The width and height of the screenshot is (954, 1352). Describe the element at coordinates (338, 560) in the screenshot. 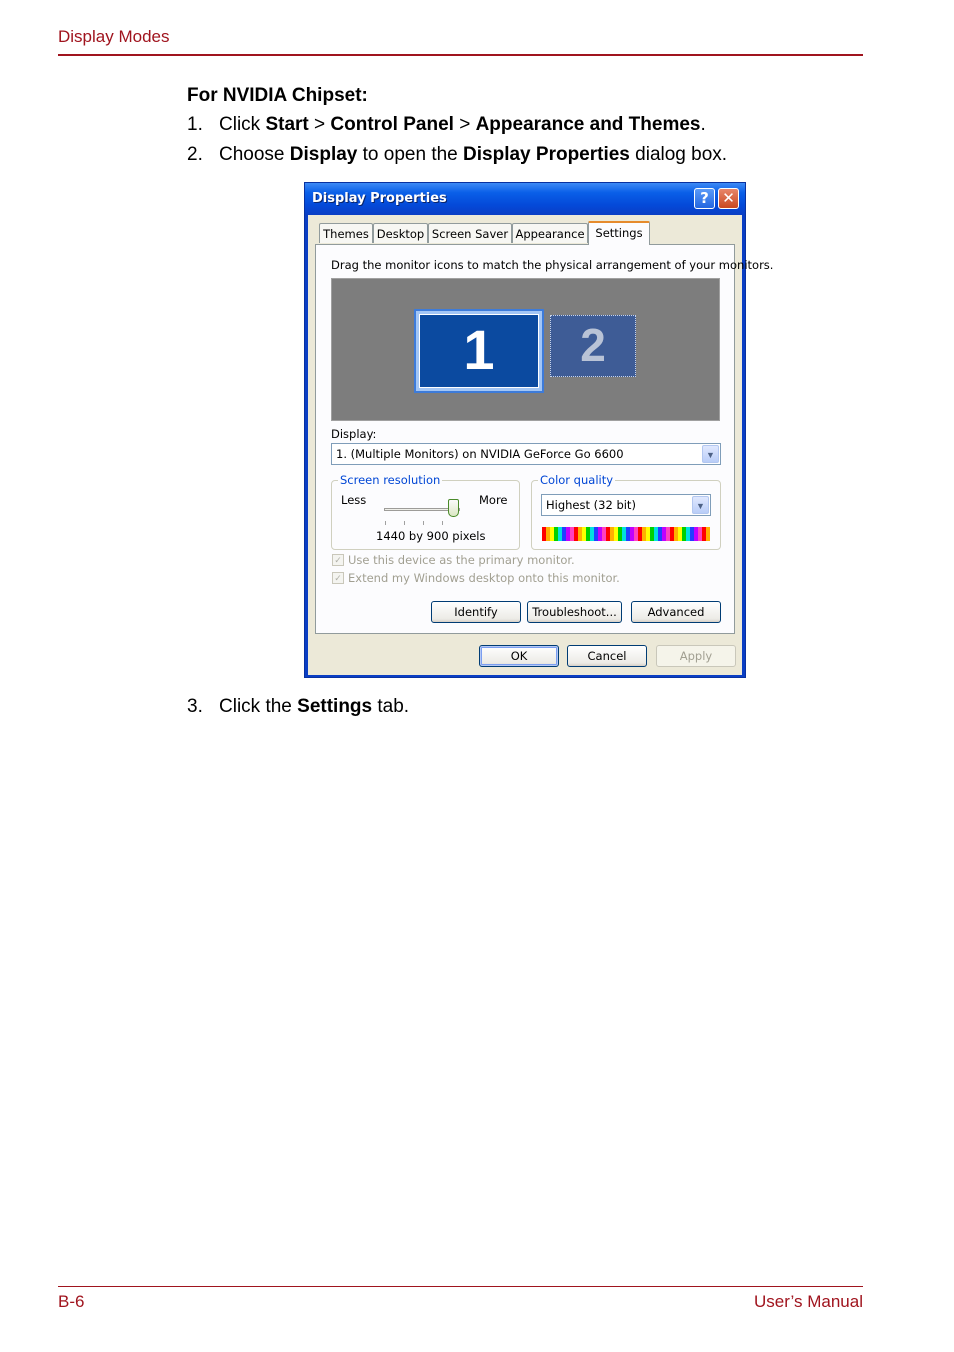

I see `primary-monitor-checkbox: ✓` at that location.